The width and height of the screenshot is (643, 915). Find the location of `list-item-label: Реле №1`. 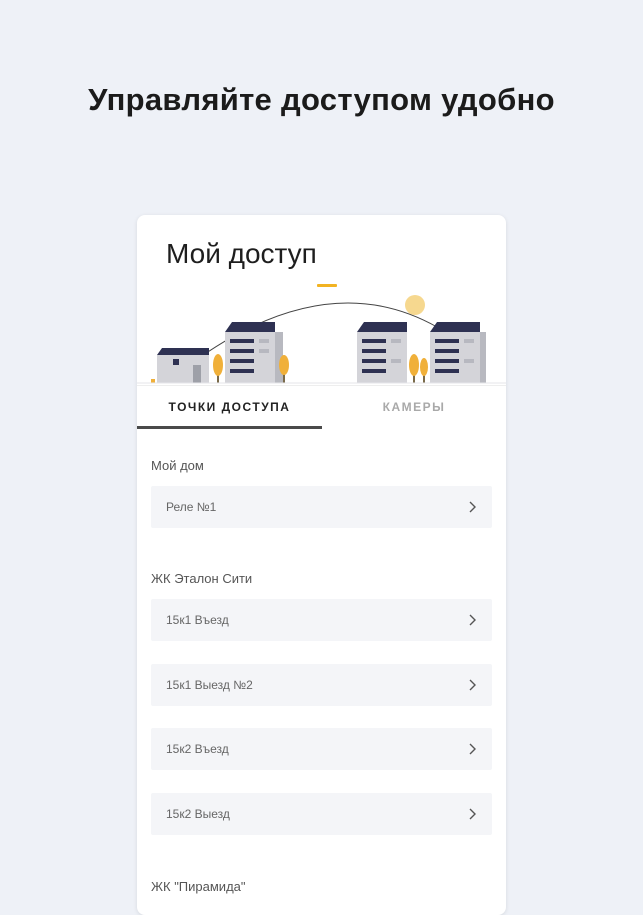

list-item-label: Реле №1 is located at coordinates (191, 507).